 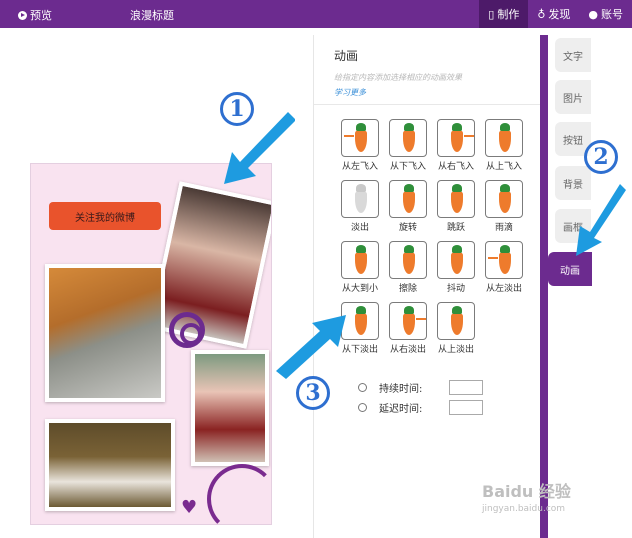 What do you see at coordinates (362, 387) in the screenshot?
I see `clock-icon` at bounding box center [362, 387].